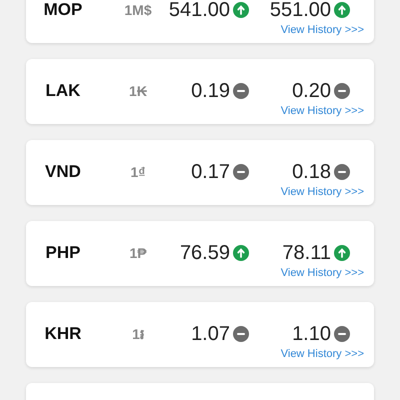  Describe the element at coordinates (210, 172) in the screenshot. I see `buy-rate: 0.17` at that location.